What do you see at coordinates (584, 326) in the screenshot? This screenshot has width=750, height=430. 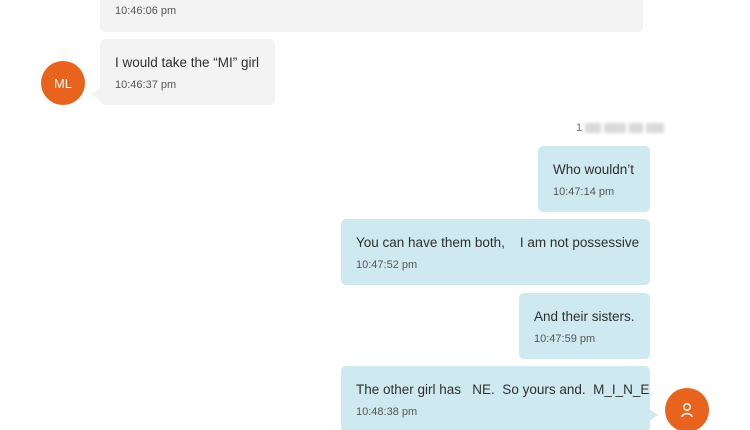 I see `message-bubble-outgoing: And their sisters. 10:47:59 pm` at bounding box center [584, 326].